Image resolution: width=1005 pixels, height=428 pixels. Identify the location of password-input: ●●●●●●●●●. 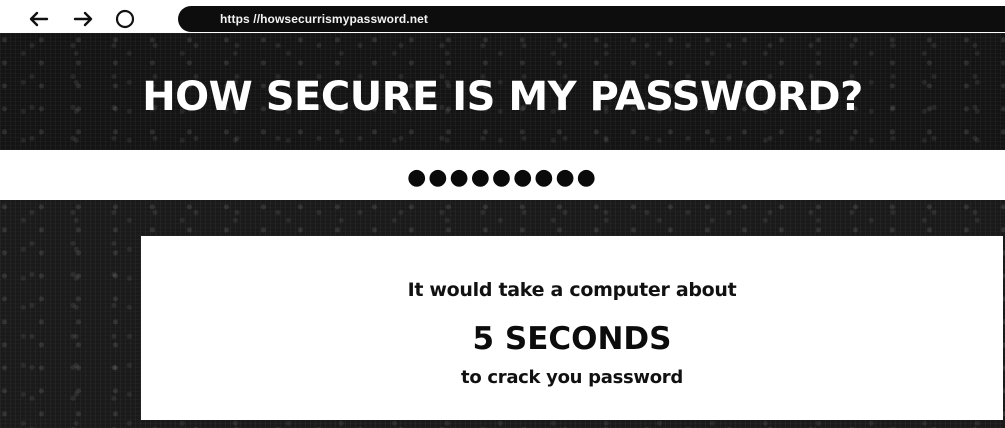
(502, 178).